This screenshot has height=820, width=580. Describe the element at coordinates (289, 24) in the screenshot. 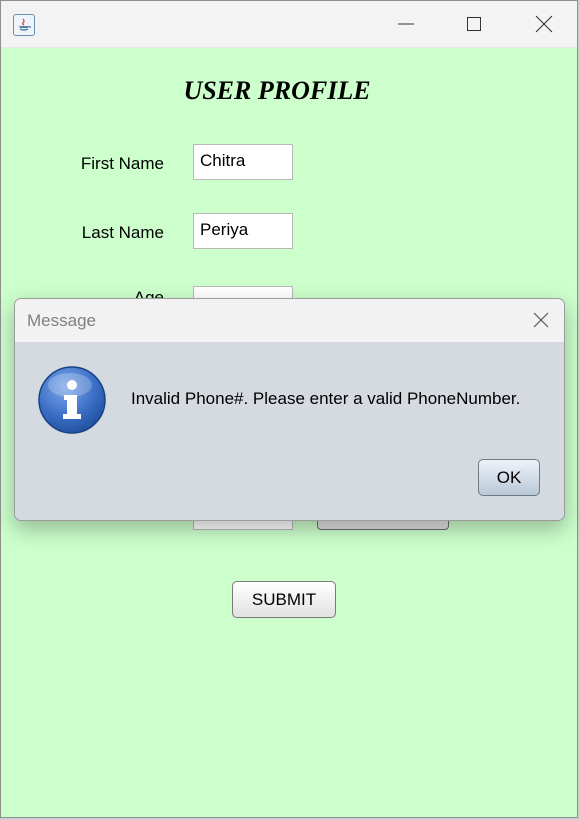

I see `title-bar` at that location.